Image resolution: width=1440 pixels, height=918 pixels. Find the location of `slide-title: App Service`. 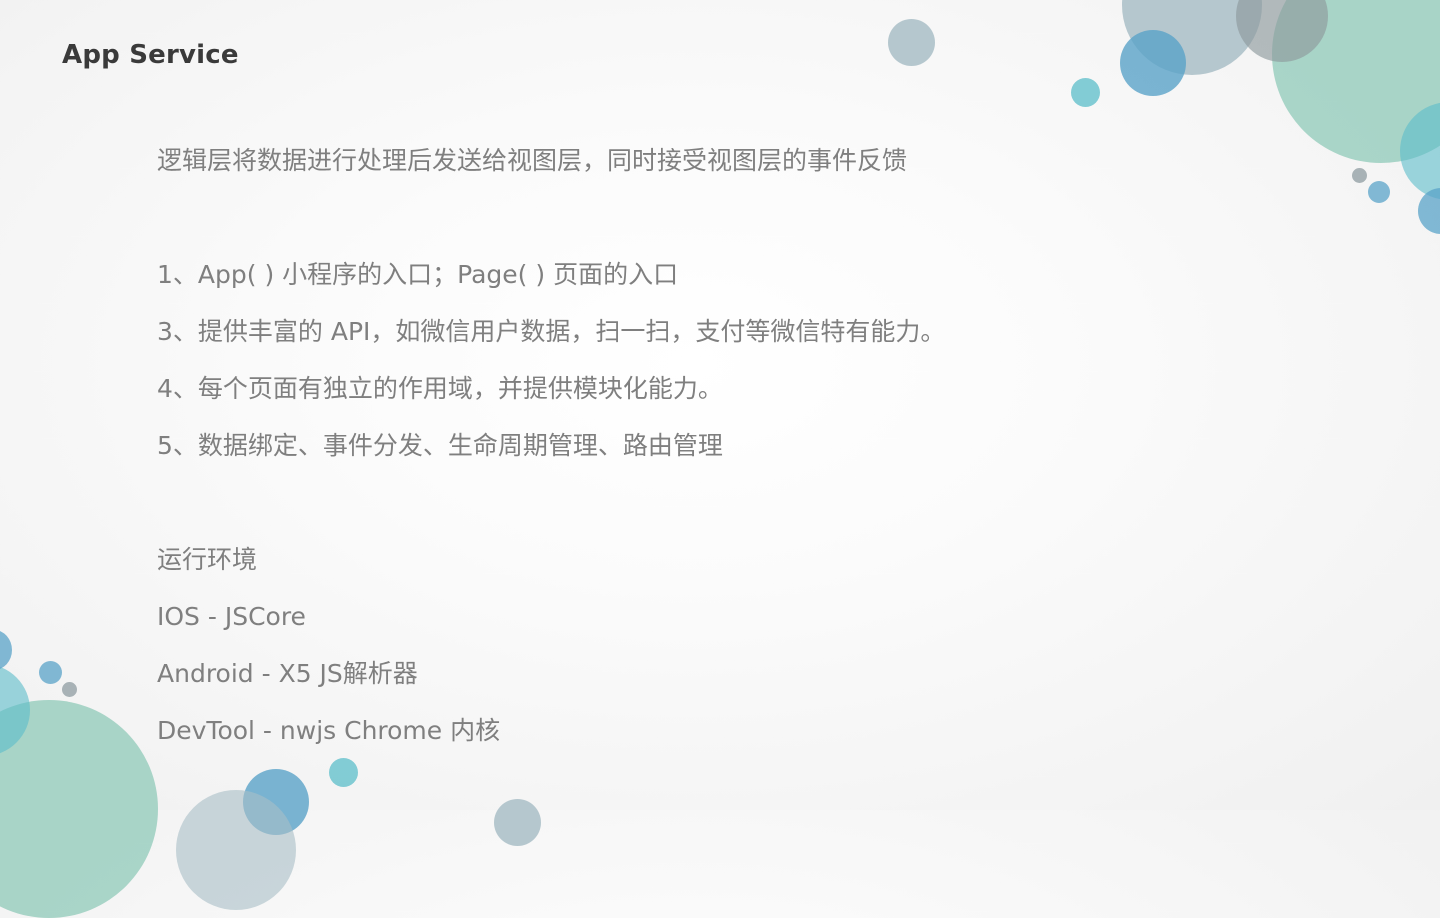

slide-title: App Service is located at coordinates (150, 55).